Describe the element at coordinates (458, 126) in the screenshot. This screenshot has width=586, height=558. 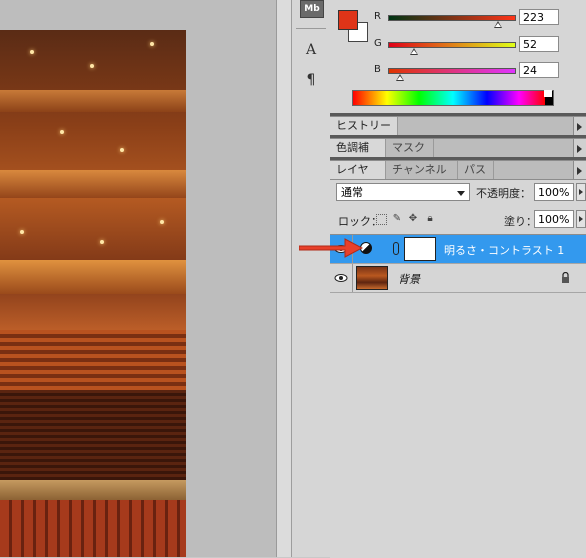
I see `history-tab-bar: ヒストリー` at that location.